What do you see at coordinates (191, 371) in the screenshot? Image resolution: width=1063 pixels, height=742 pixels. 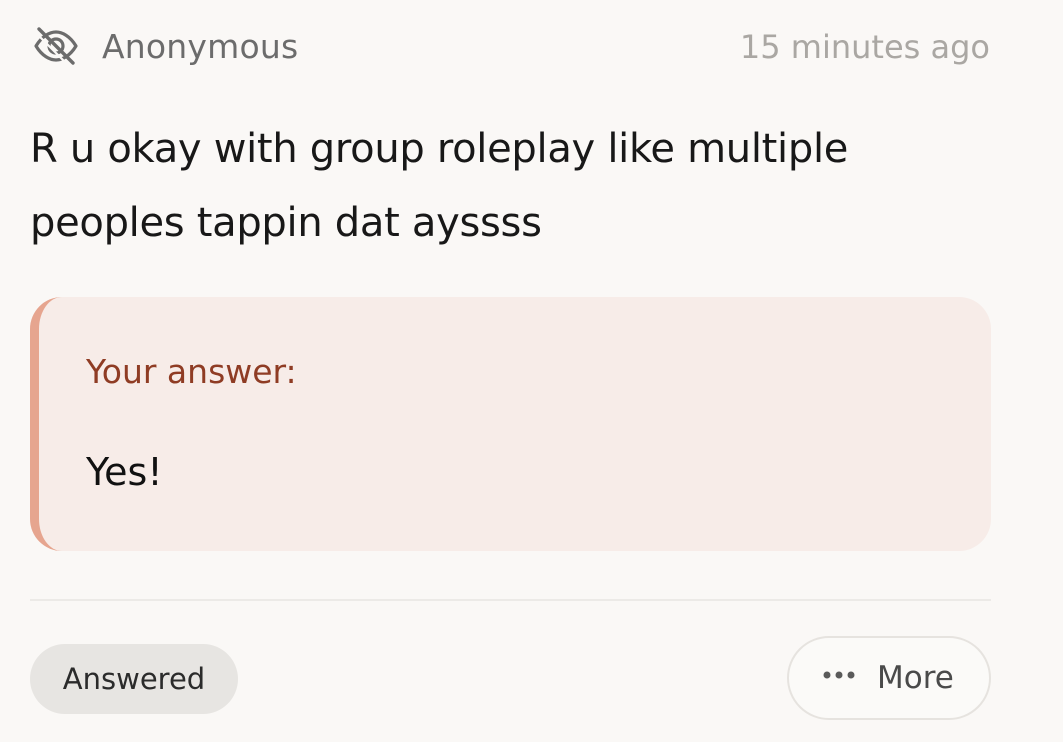 I see `answer-label: Your answer:` at bounding box center [191, 371].